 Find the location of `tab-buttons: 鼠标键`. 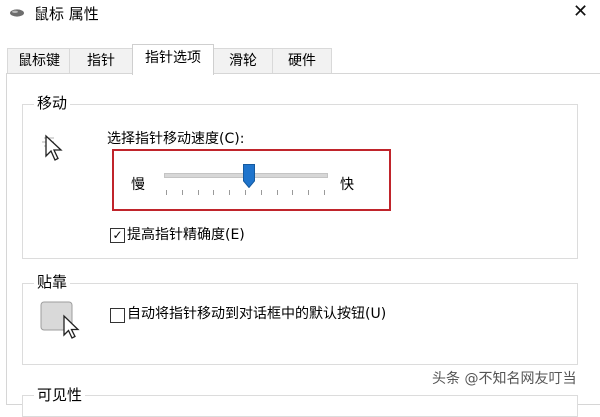

tab-buttons: 鼠标键 is located at coordinates (39, 61).